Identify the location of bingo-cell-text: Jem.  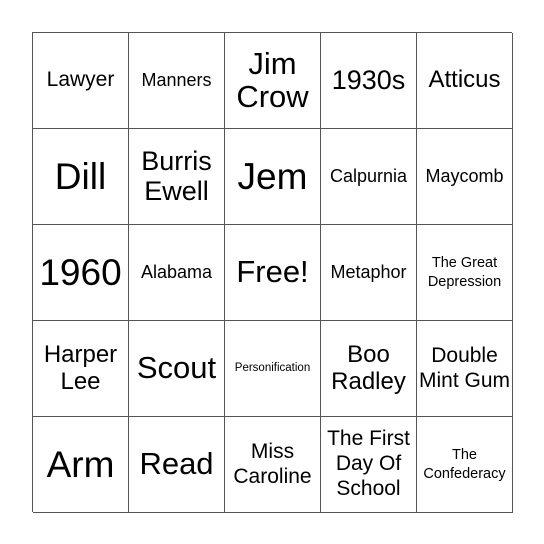
(272, 176).